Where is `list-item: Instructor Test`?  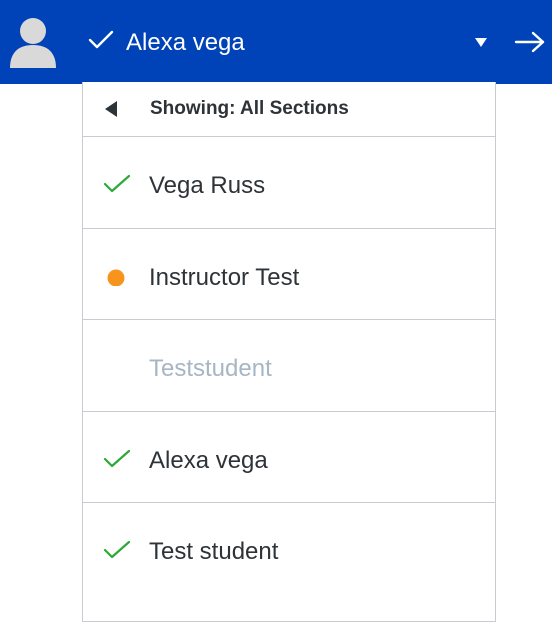
list-item: Instructor Test is located at coordinates (289, 274).